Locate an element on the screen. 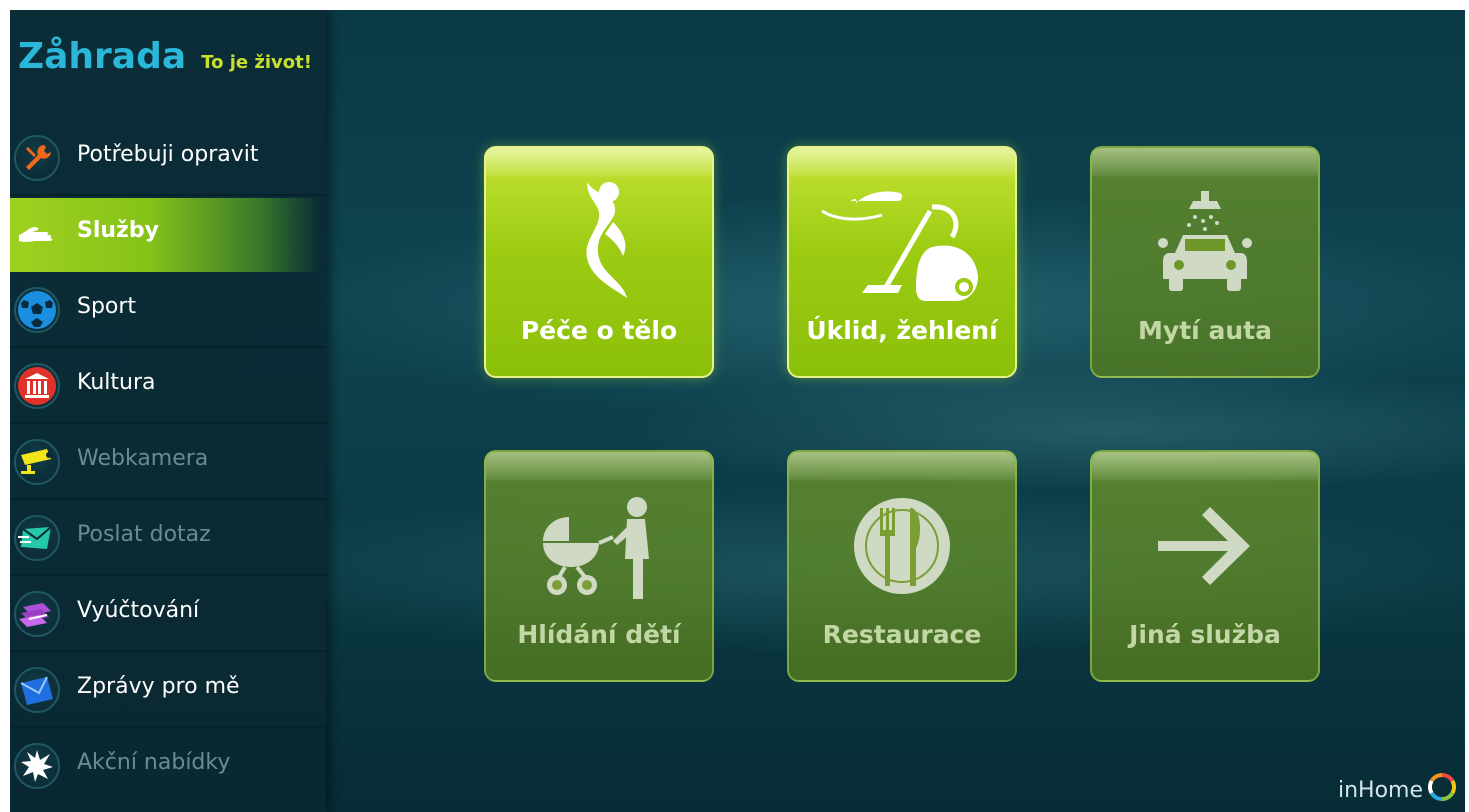 The height and width of the screenshot is (812, 1469). app-logo: Zåhrada To je život! is located at coordinates (165, 61).